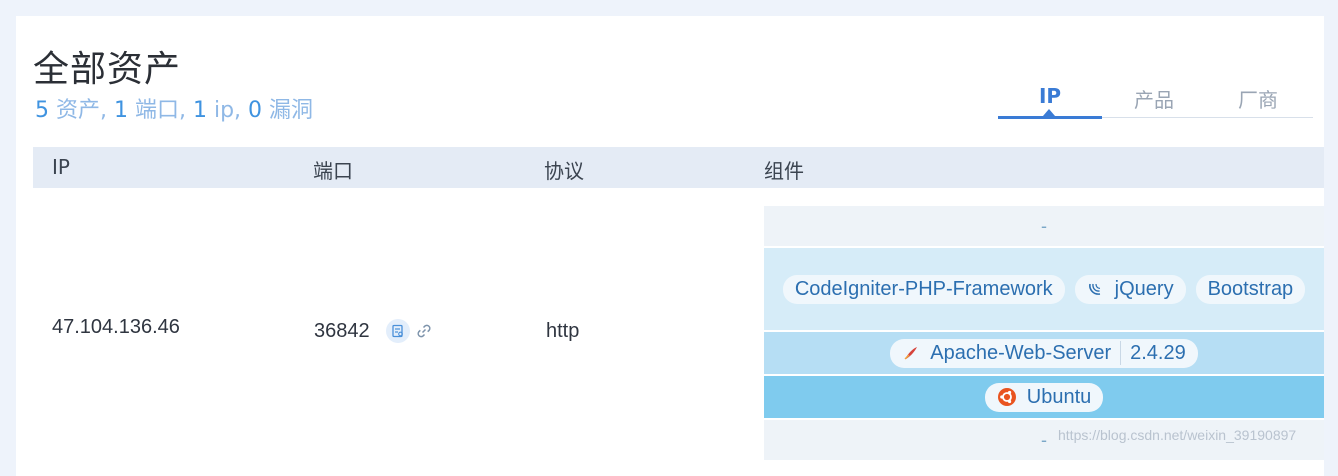 Image resolution: width=1338 pixels, height=476 pixels. I want to click on page-title: 全部资产, so click(107, 69).